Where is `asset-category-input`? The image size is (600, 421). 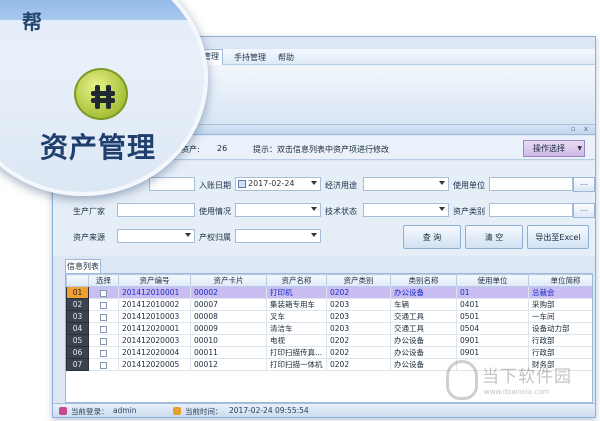
asset-category-input is located at coordinates (531, 210).